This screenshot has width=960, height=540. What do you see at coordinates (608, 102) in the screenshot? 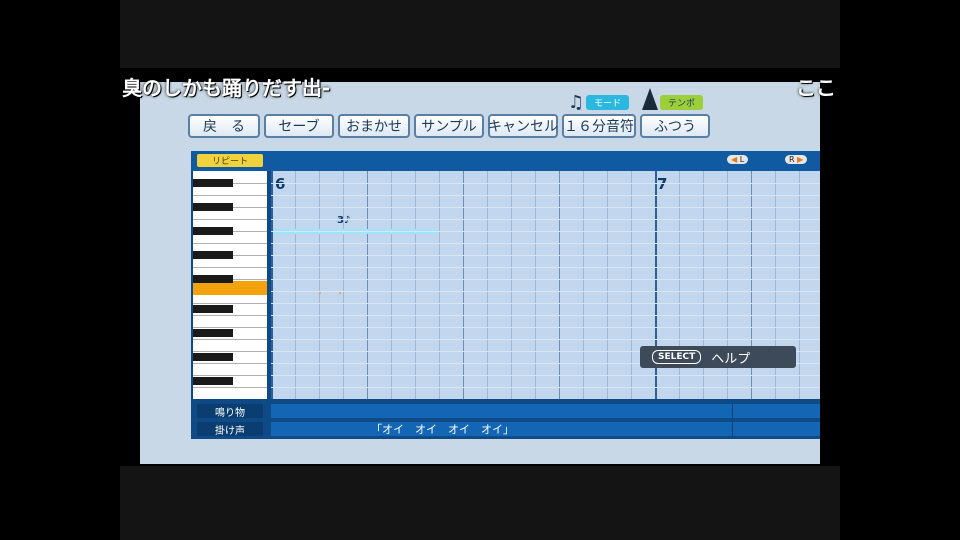
I see `mode-label: モード` at bounding box center [608, 102].